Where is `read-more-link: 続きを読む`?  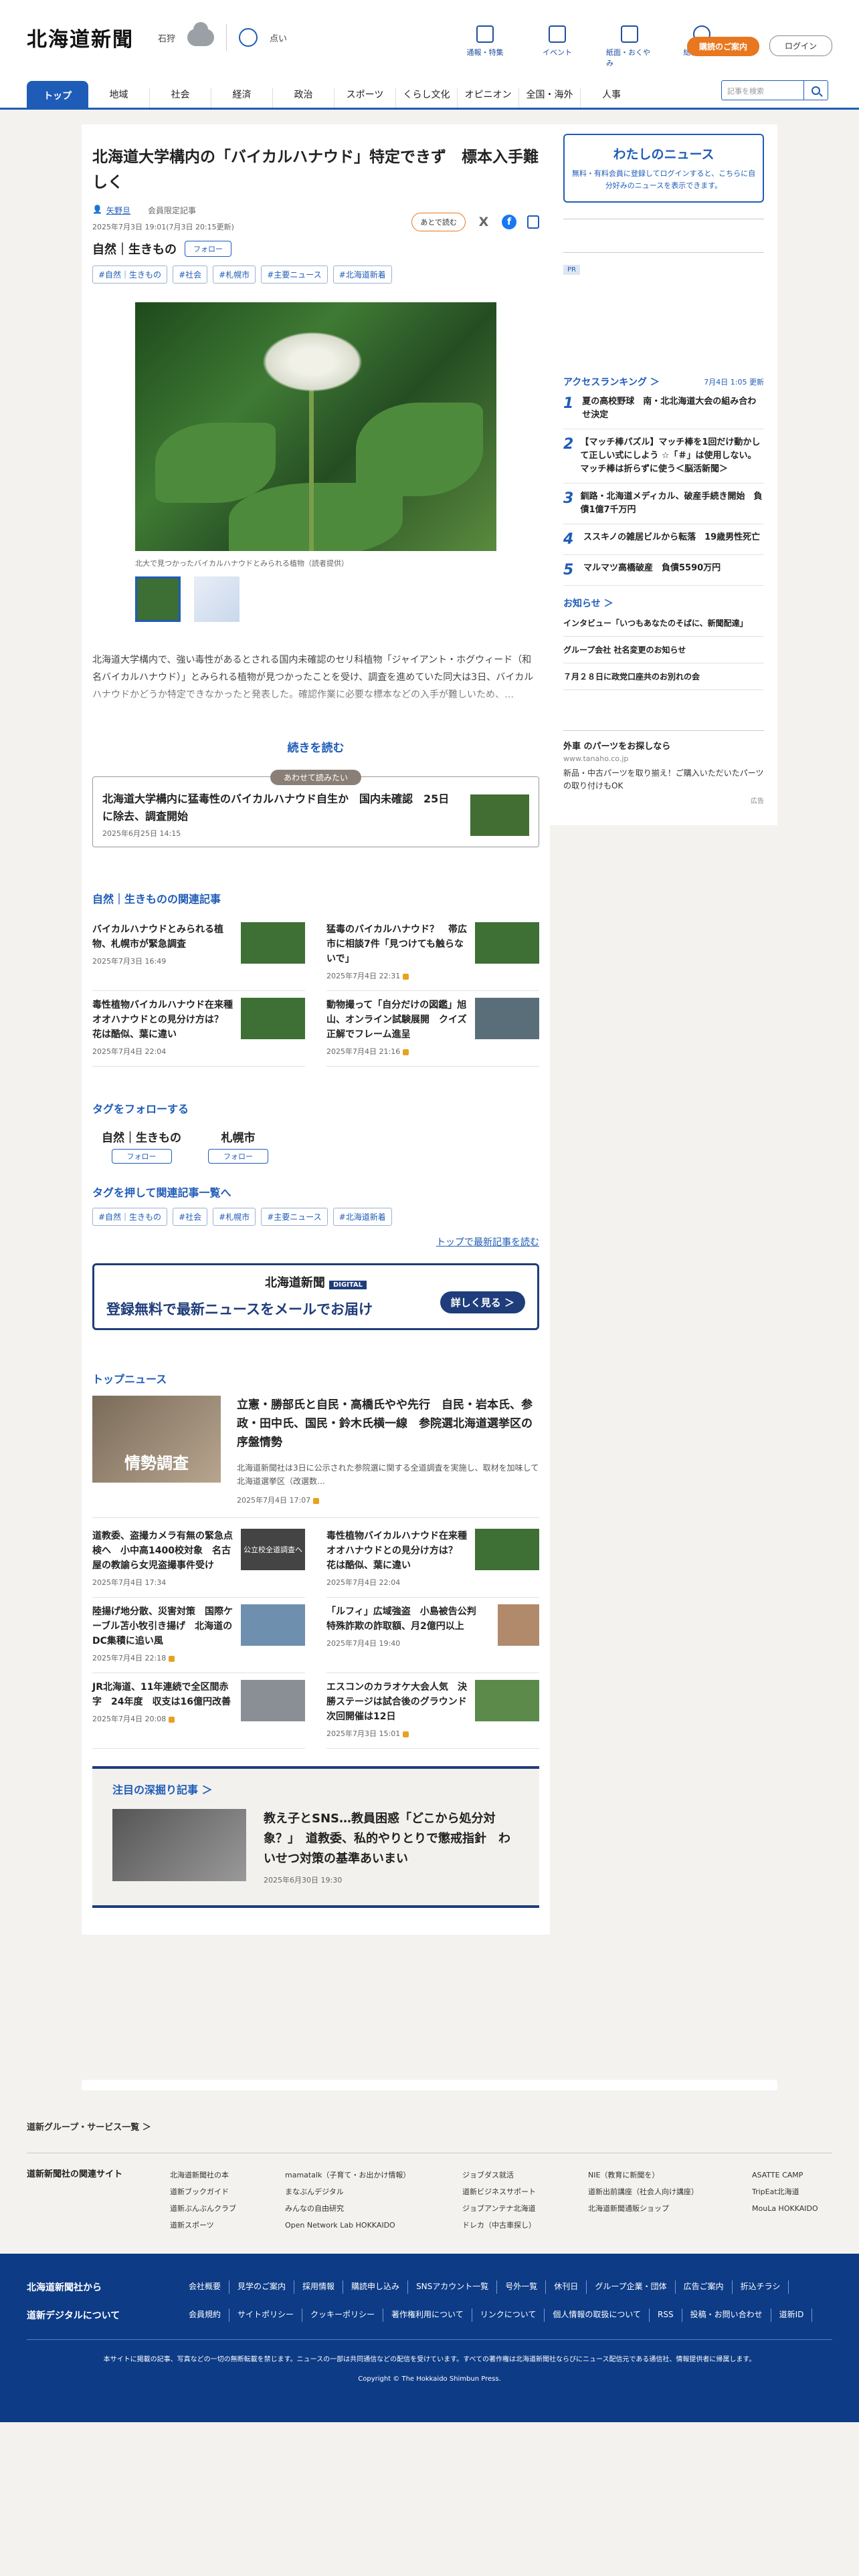
read-more-link: 続きを読む is located at coordinates (315, 747).